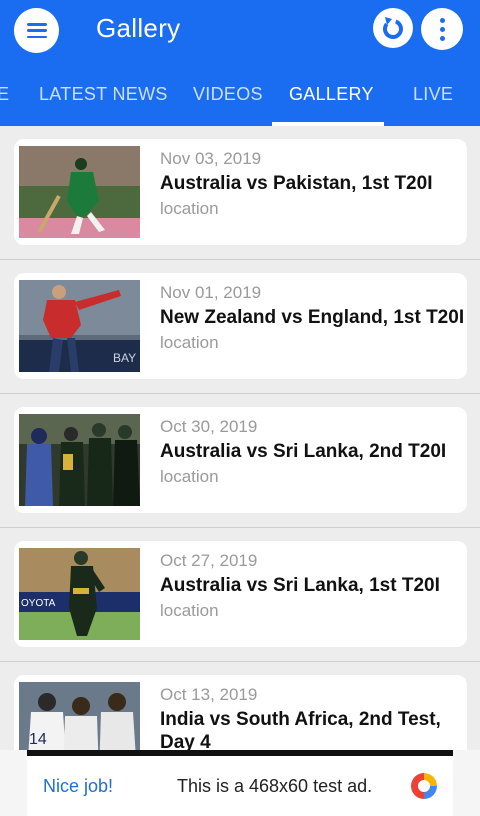 The width and height of the screenshot is (480, 816). Describe the element at coordinates (433, 94) in the screenshot. I see `tab-live: LIVE` at that location.